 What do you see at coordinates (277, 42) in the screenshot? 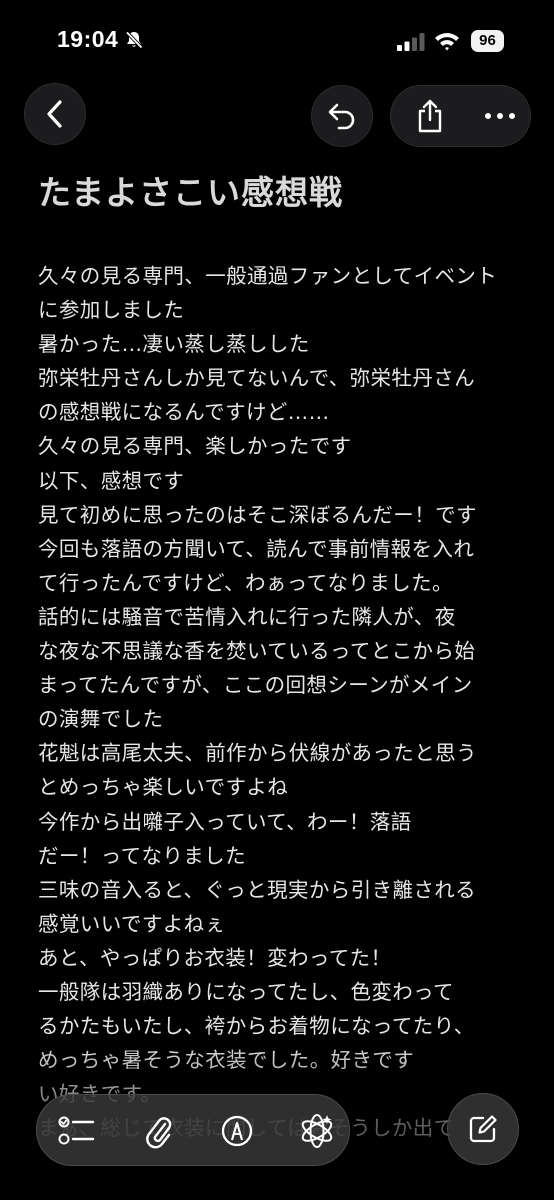
I see `status-bar: 19:04 96` at bounding box center [277, 42].